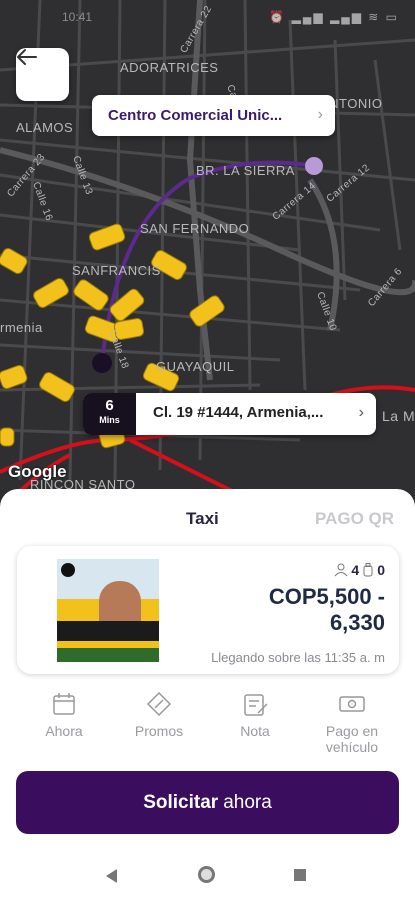 The width and height of the screenshot is (415, 900). Describe the element at coordinates (64, 704) in the screenshot. I see `calendar-icon` at that location.